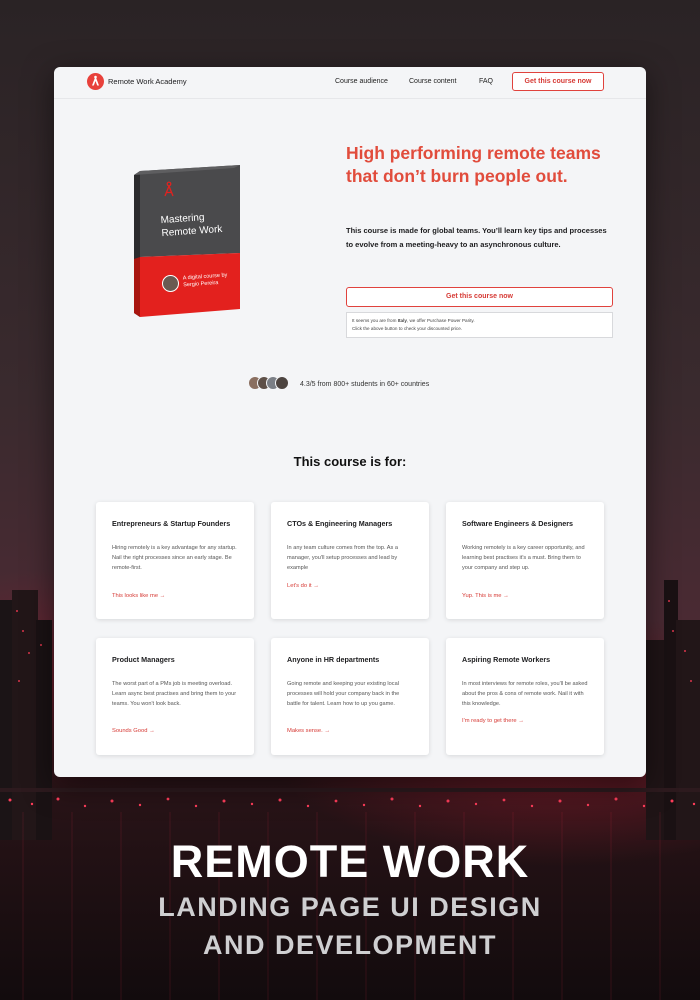 This screenshot has height=1000, width=700. What do you see at coordinates (485, 596) in the screenshot?
I see `card-link: Yup. This is me →` at bounding box center [485, 596].